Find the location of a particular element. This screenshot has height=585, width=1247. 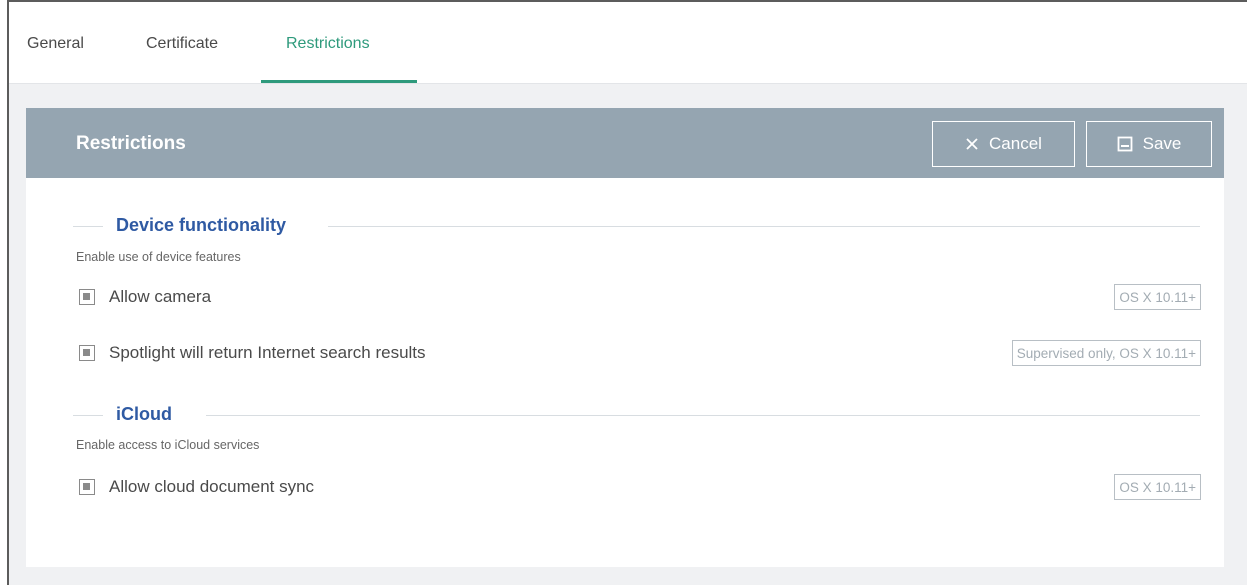

tab-certificate: Certificate is located at coordinates (182, 44).